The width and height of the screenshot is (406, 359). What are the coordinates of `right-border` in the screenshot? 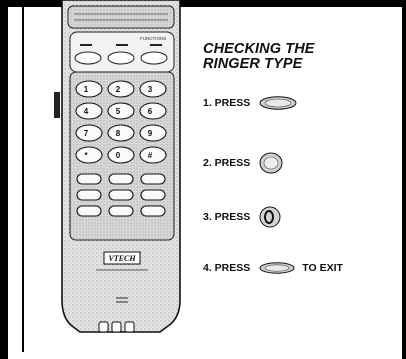 It's located at (404, 179).